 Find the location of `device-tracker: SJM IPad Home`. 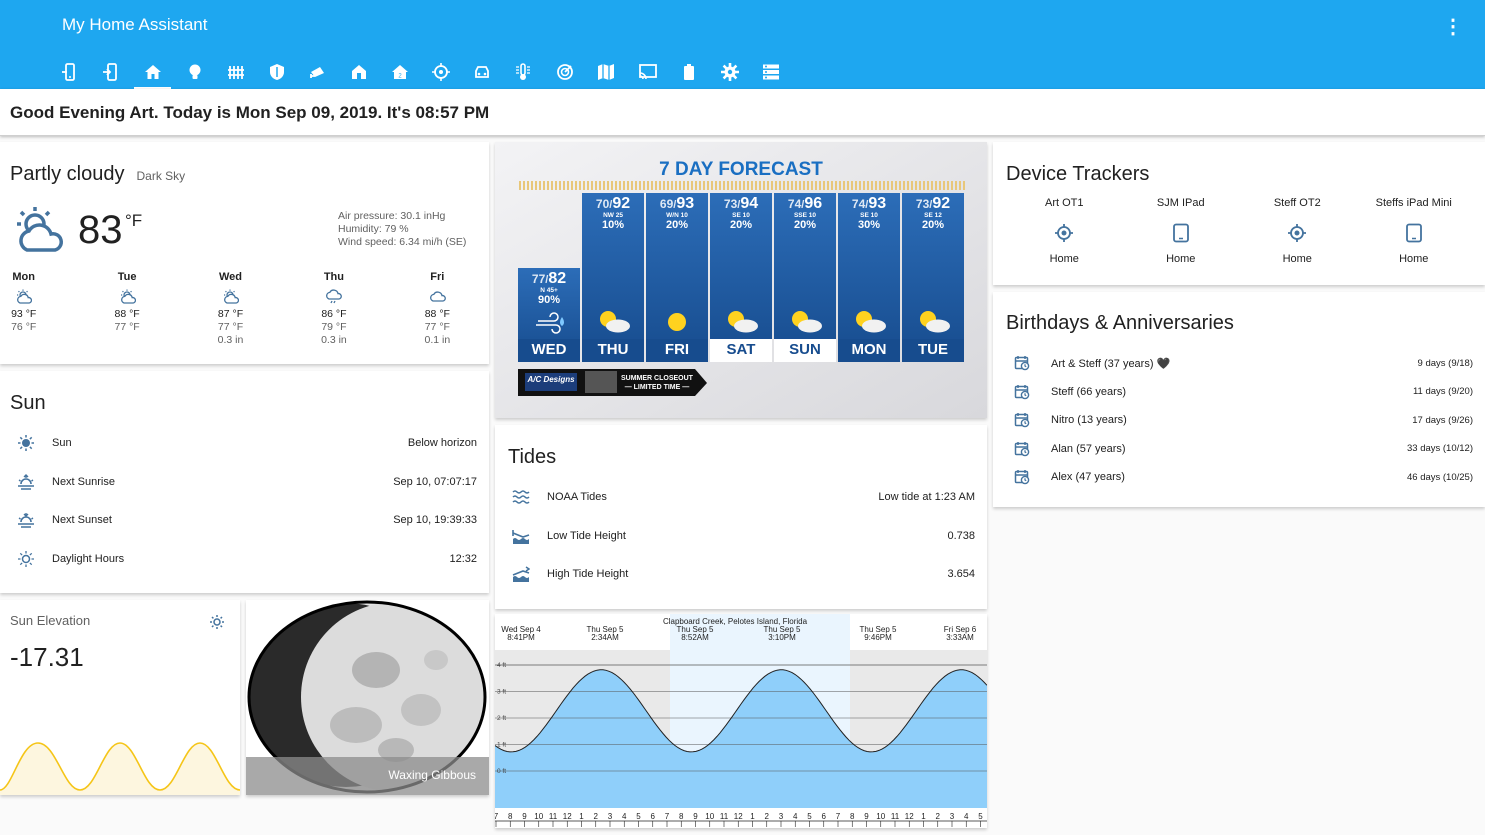

device-tracker: SJM IPad Home is located at coordinates (1181, 231).